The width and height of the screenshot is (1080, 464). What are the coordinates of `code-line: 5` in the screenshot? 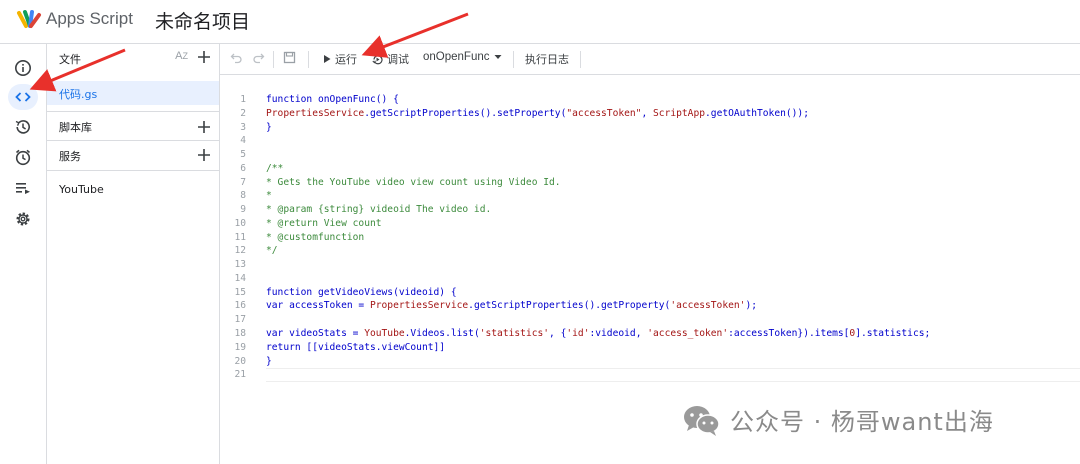 It's located at (650, 155).